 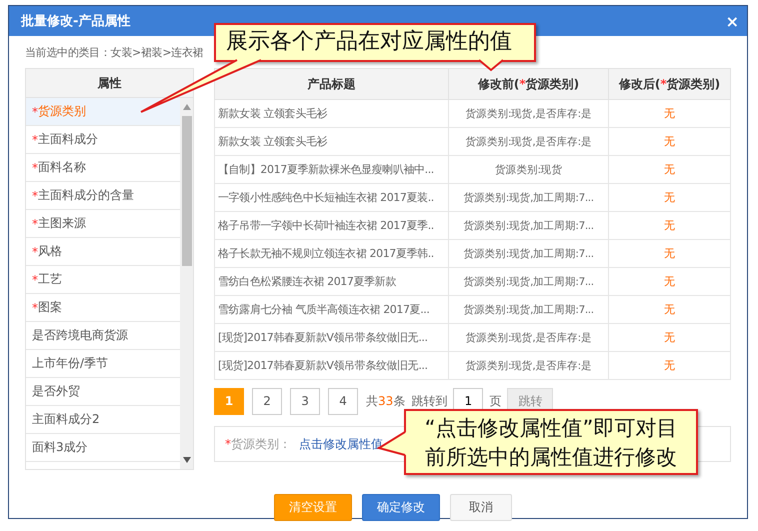 What do you see at coordinates (187, 283) in the screenshot?
I see `scrollbar` at bounding box center [187, 283].